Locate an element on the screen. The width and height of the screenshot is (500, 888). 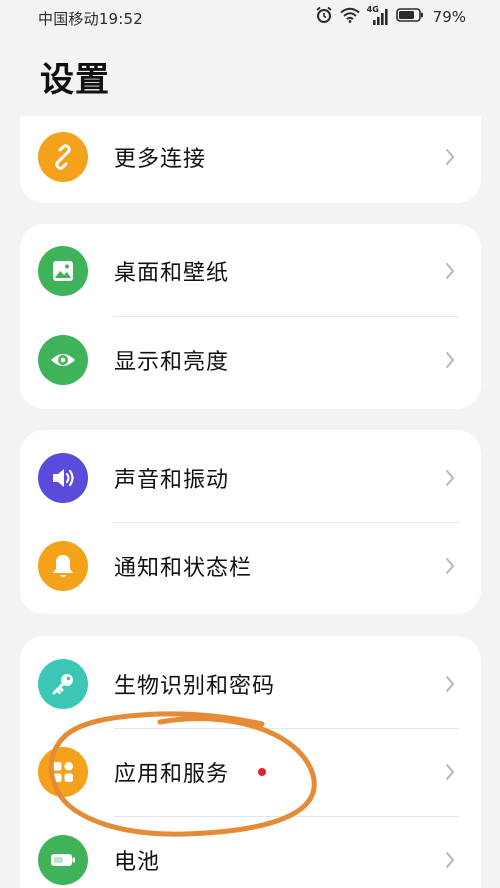
apps-grid-icon is located at coordinates (63, 772).